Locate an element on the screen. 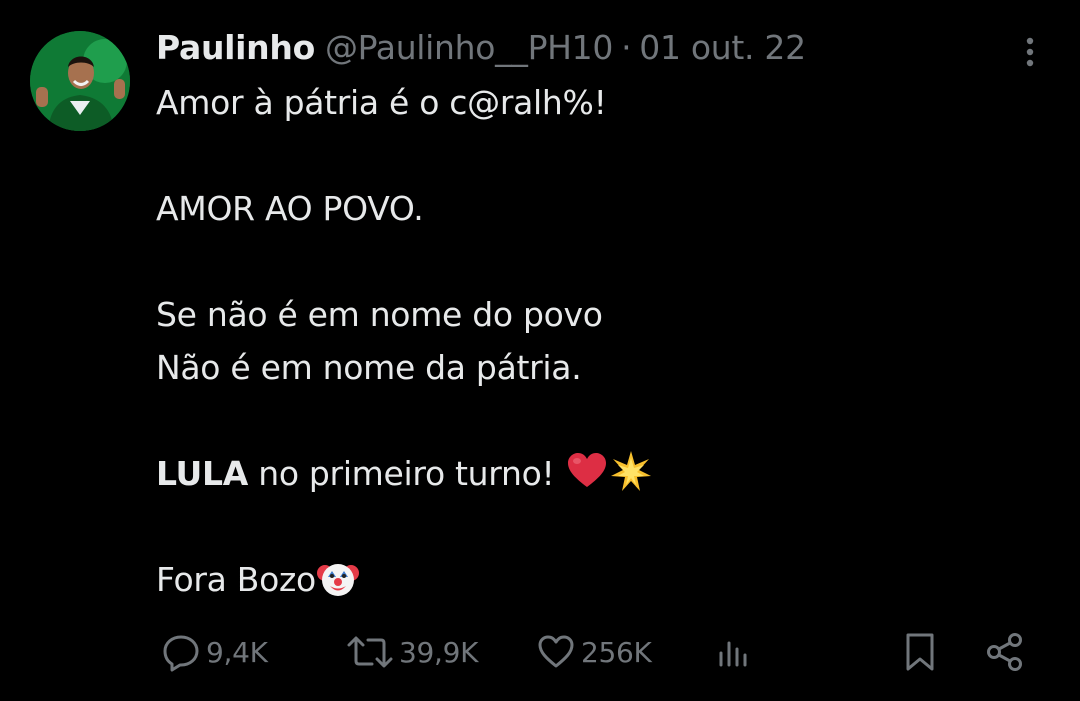  avatar is located at coordinates (80, 81).